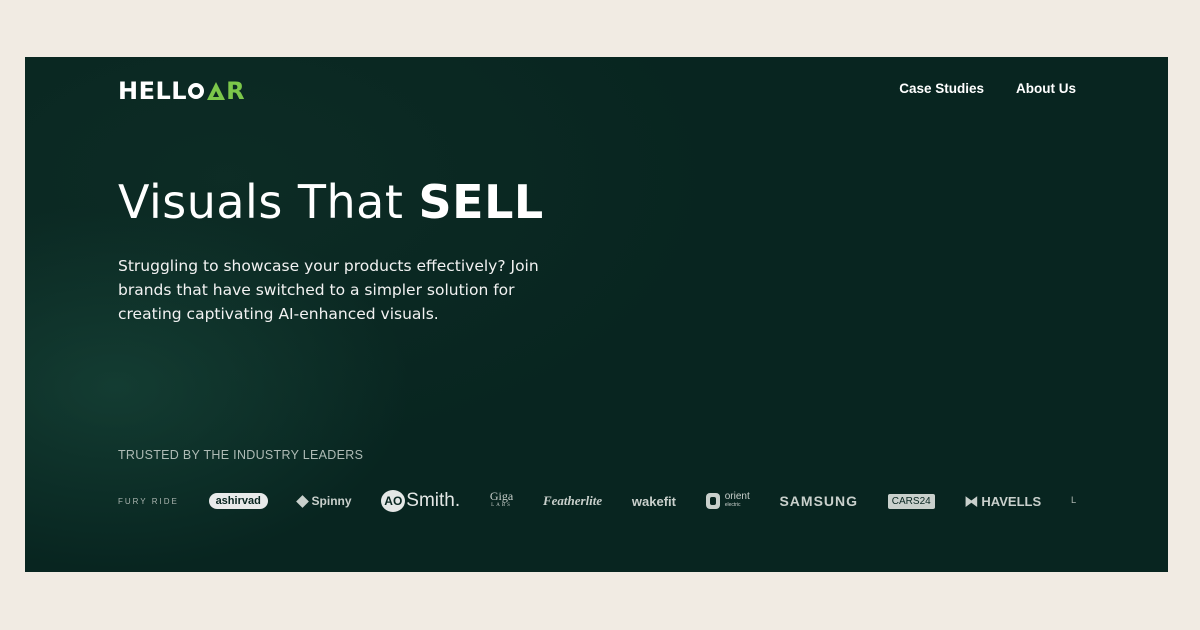 The width and height of the screenshot is (1200, 630). I want to click on brand-fury-ride-text: FURY RIDE, so click(148, 501).